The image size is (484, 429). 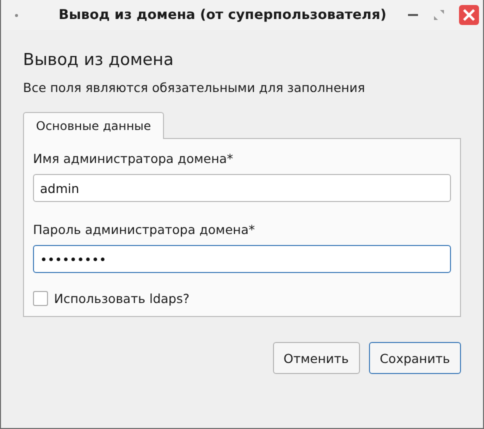 I want to click on field-label: Имя администратора домена*, so click(x=133, y=158).